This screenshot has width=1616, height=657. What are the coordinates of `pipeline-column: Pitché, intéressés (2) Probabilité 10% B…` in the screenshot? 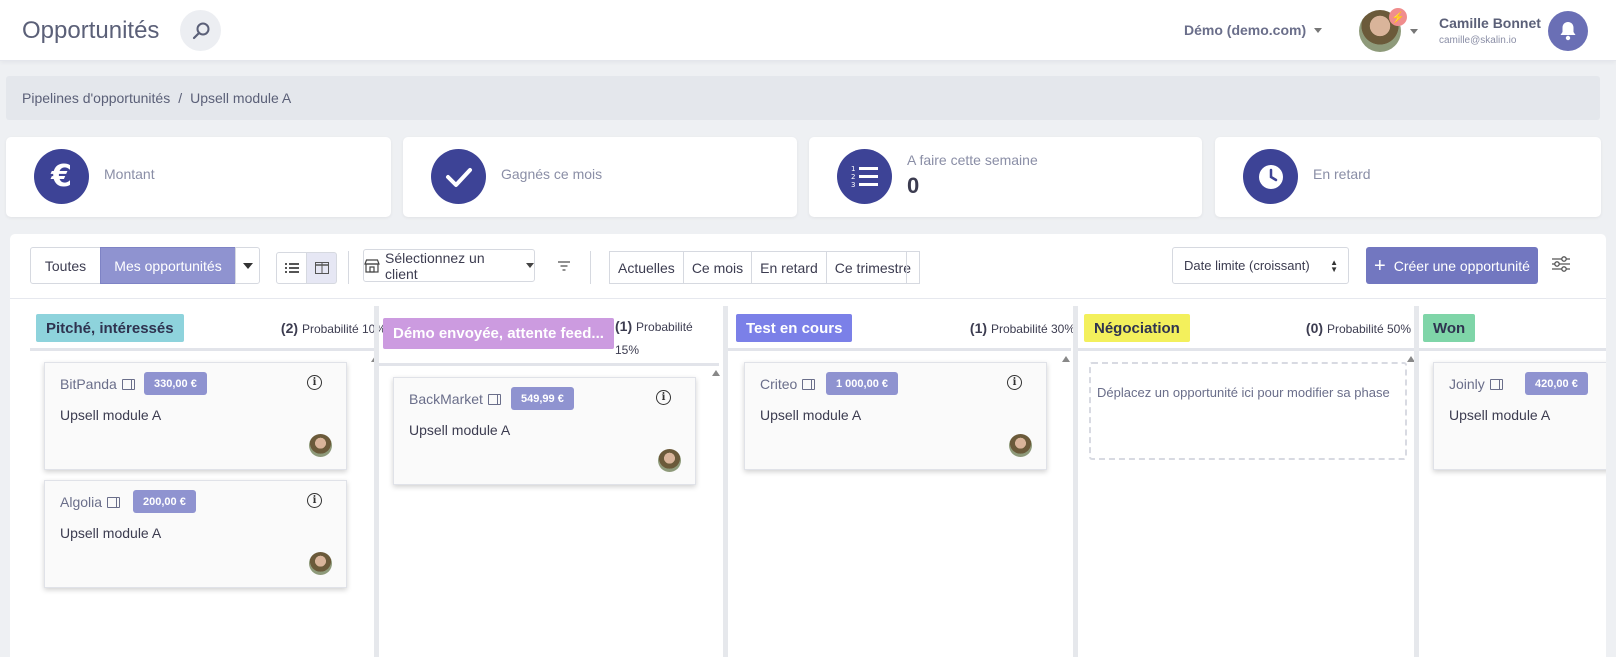 It's located at (208, 481).